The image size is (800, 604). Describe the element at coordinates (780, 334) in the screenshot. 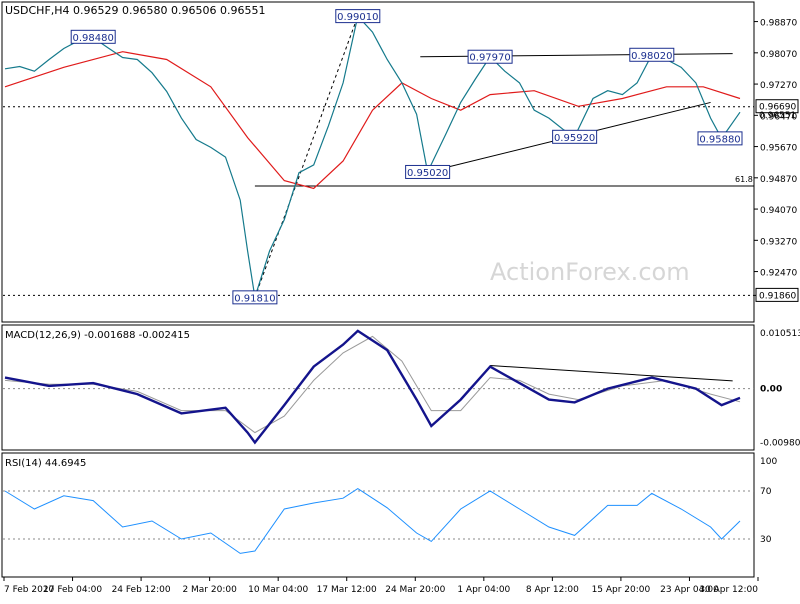

I see `macd-tick-label-0: 0.010513` at that location.